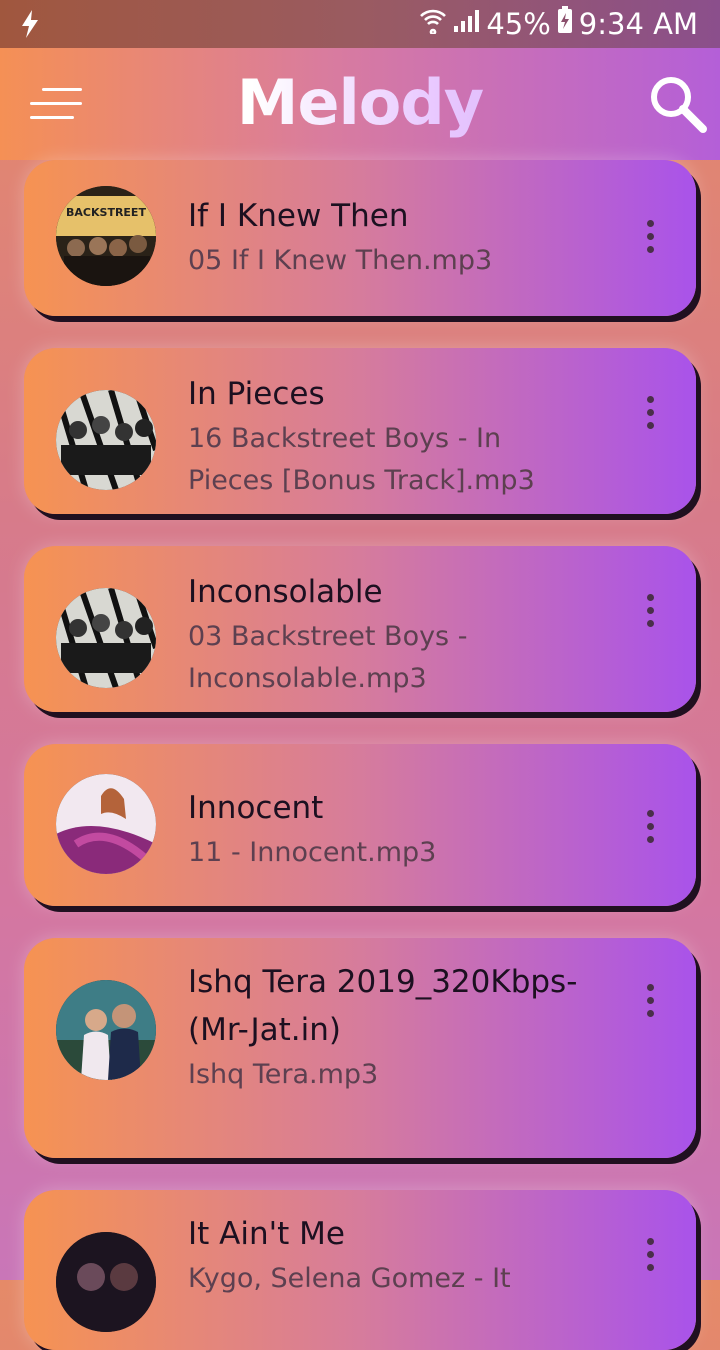 The image size is (720, 1350). Describe the element at coordinates (565, 23) in the screenshot. I see `battery-icon` at that location.